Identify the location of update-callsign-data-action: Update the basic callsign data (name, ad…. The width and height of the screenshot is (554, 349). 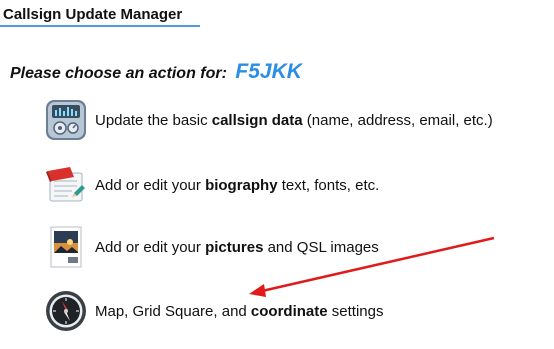
(268, 120).